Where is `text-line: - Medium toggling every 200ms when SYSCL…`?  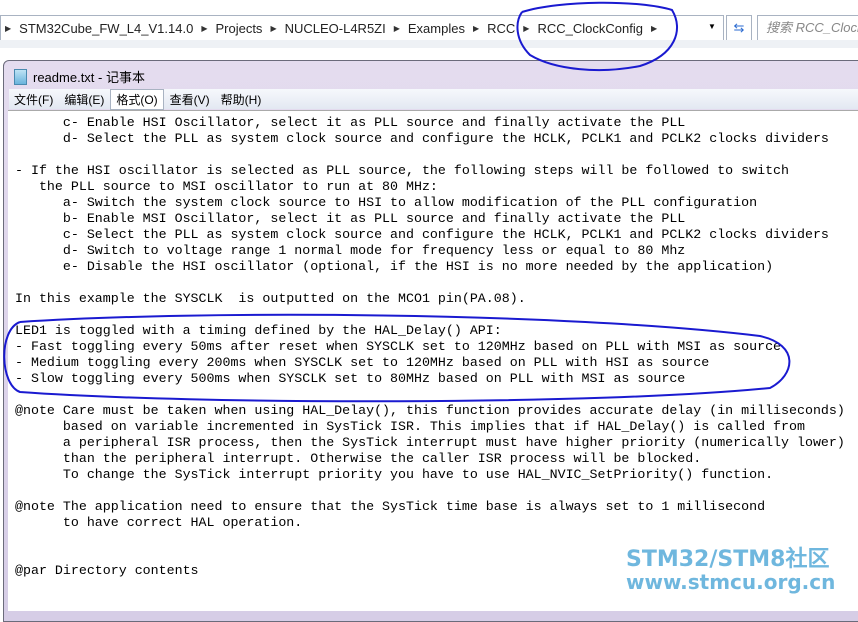
text-line: - Medium toggling every 200ms when SYSCL… is located at coordinates (362, 362).